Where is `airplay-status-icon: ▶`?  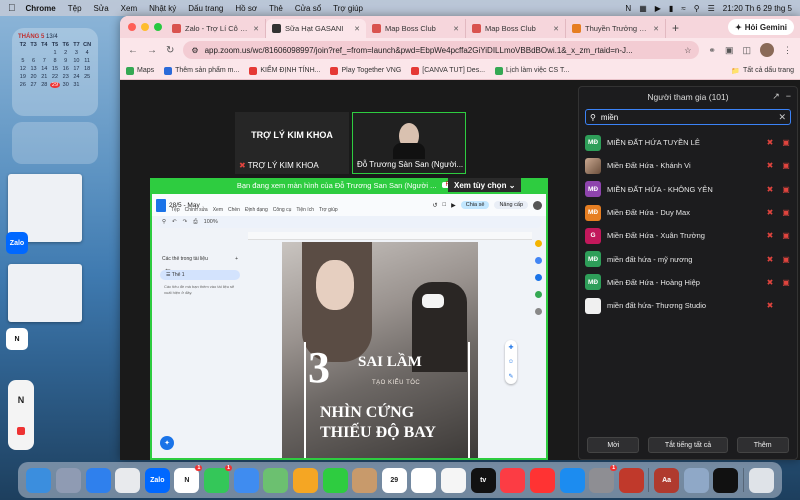
airplay-status-icon: ▶ is located at coordinates (658, 8).